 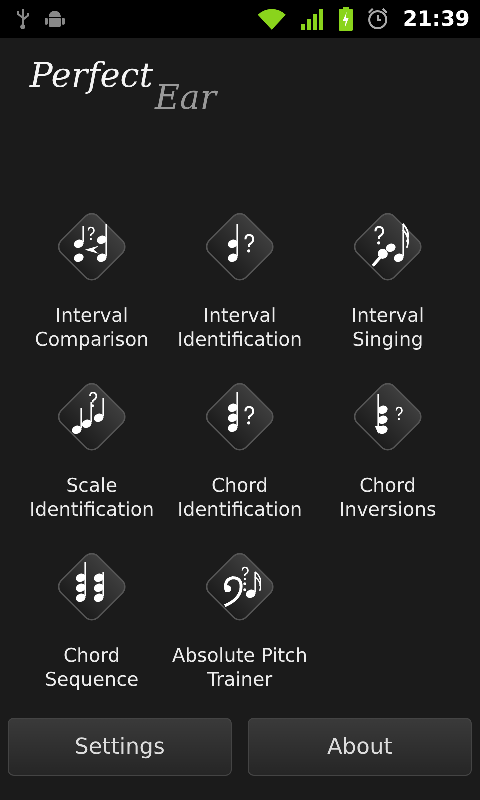 What do you see at coordinates (92, 498) in the screenshot?
I see `exercise-label: Scale Identification` at bounding box center [92, 498].